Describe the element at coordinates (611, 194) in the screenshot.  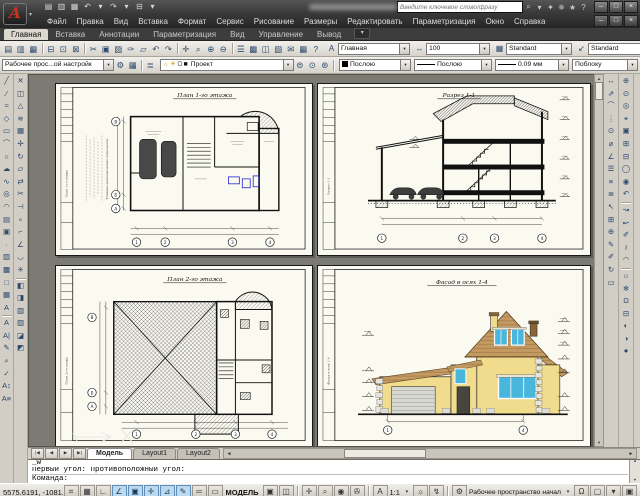
I see `dim-continue-icon: ≣` at that location.